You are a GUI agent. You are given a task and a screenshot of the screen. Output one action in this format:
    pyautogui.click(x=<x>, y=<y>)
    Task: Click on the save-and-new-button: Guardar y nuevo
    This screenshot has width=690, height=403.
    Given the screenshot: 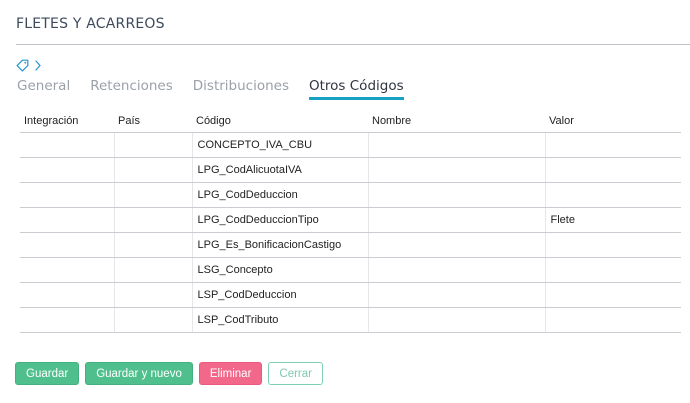 What is the action you would take?
    pyautogui.click(x=139, y=373)
    